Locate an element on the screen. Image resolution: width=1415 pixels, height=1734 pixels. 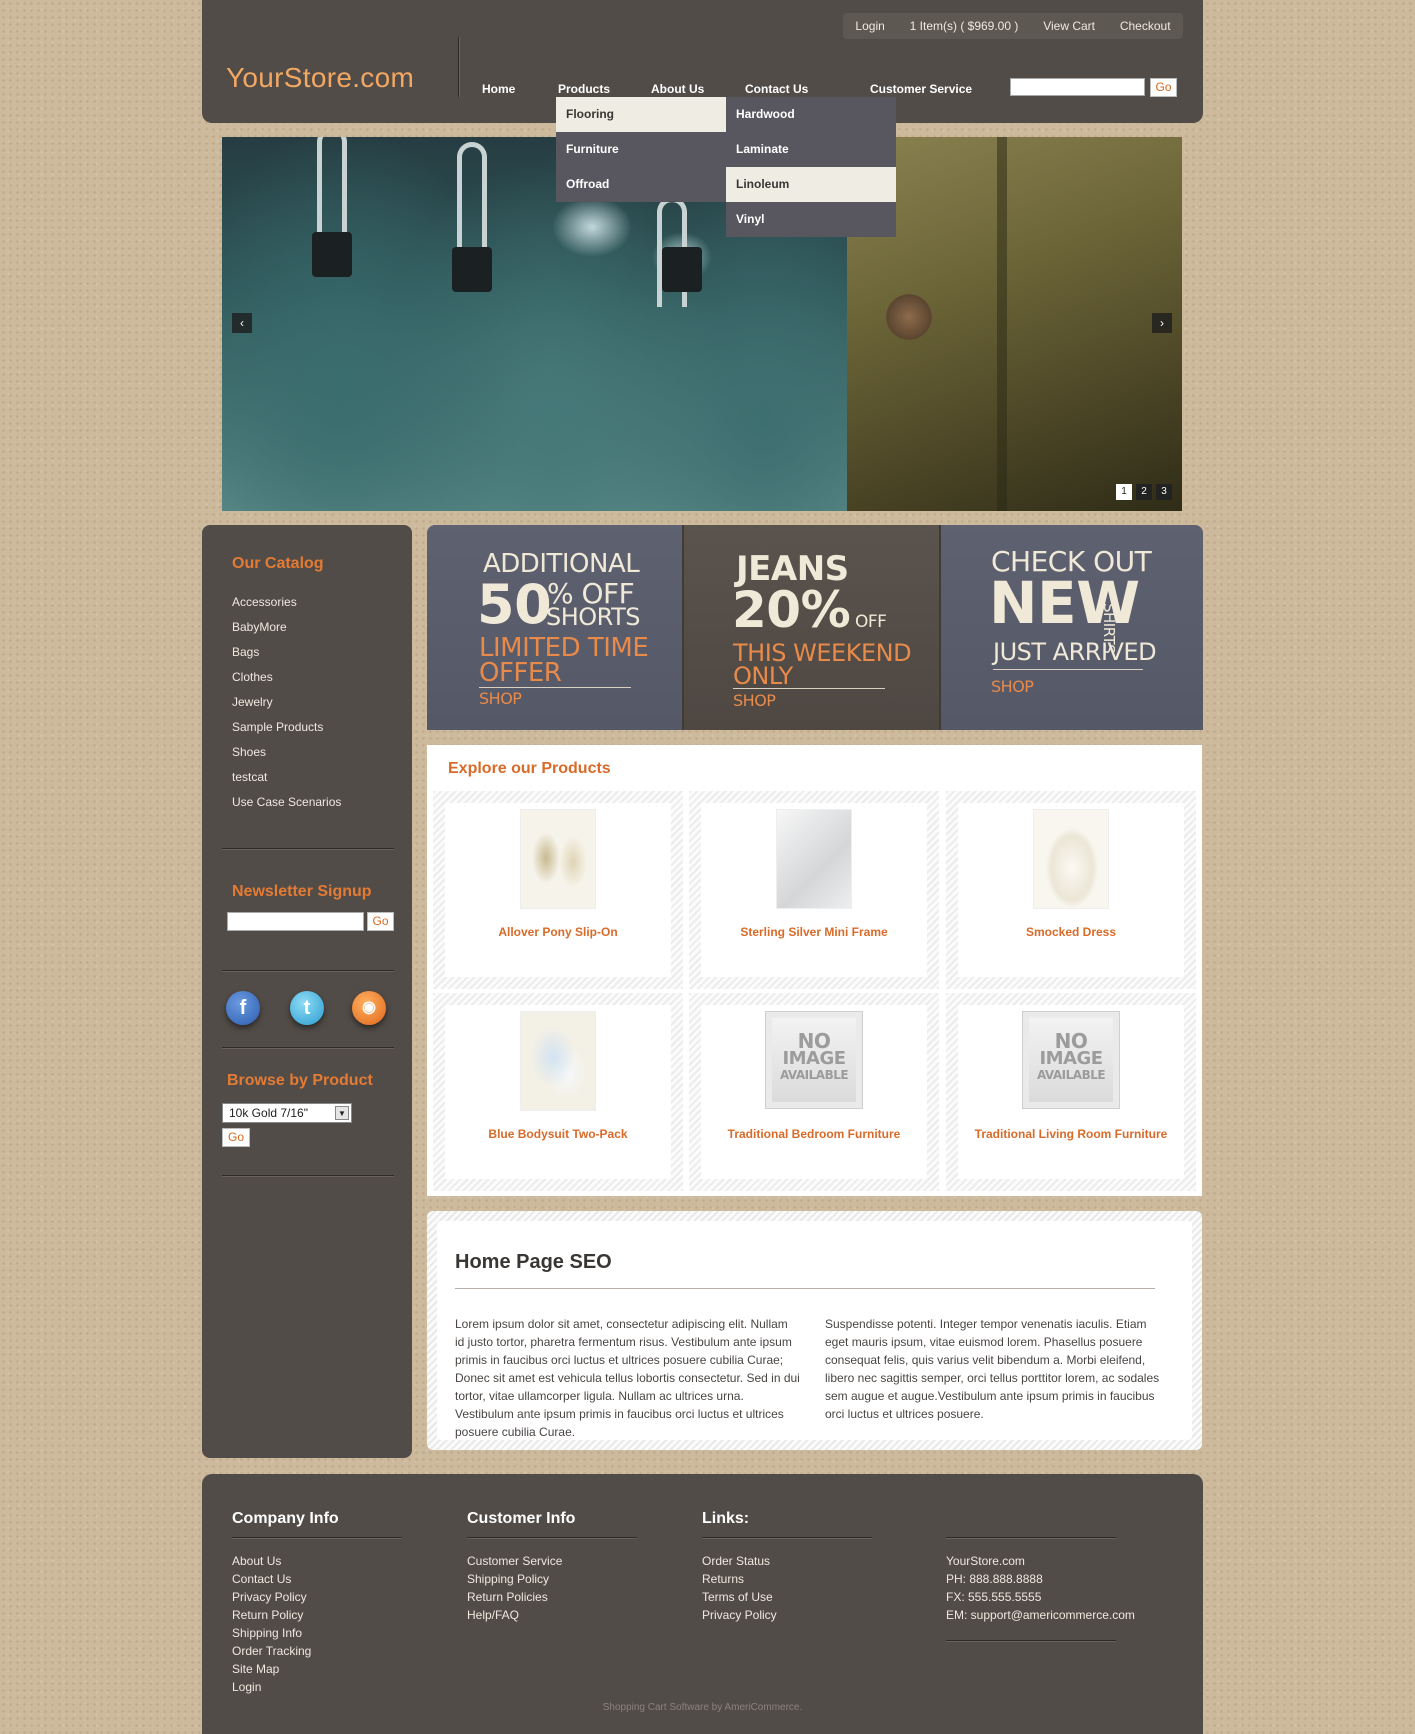
promo-new-shirts: CHECK OUT NEW SHIRTS JUST ARRIVED SHOP is located at coordinates (1072, 627).